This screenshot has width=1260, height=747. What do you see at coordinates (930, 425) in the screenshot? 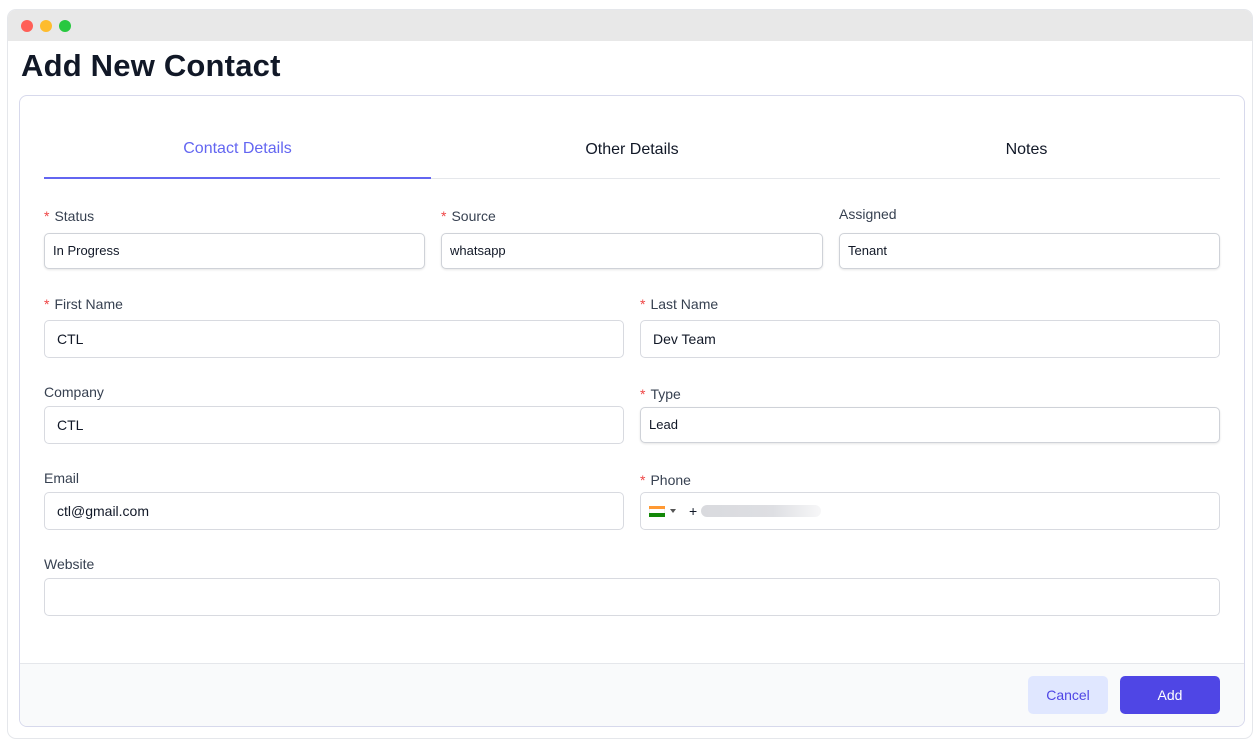
I see `type-select: Lead` at bounding box center [930, 425].